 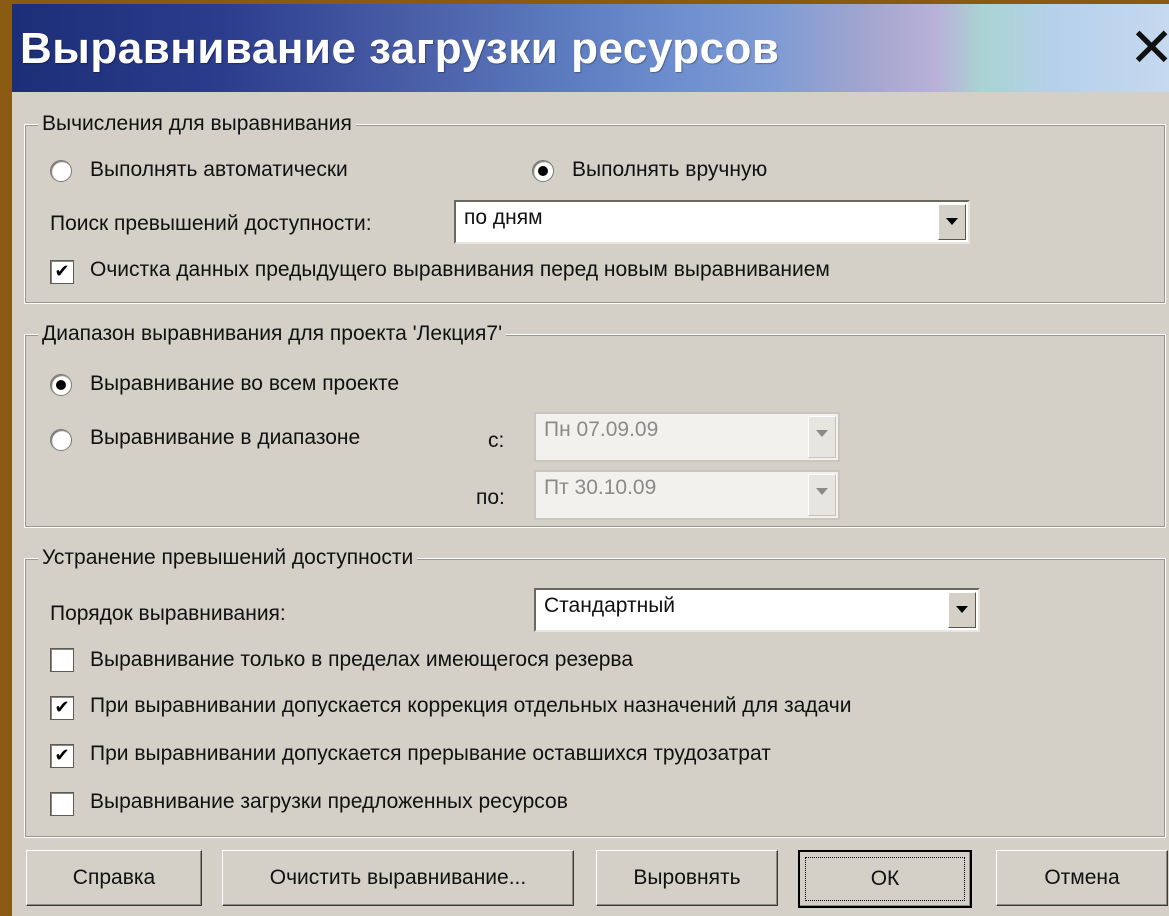 I want to click on clear-data-checkbox: ✔, so click(x=62, y=272).